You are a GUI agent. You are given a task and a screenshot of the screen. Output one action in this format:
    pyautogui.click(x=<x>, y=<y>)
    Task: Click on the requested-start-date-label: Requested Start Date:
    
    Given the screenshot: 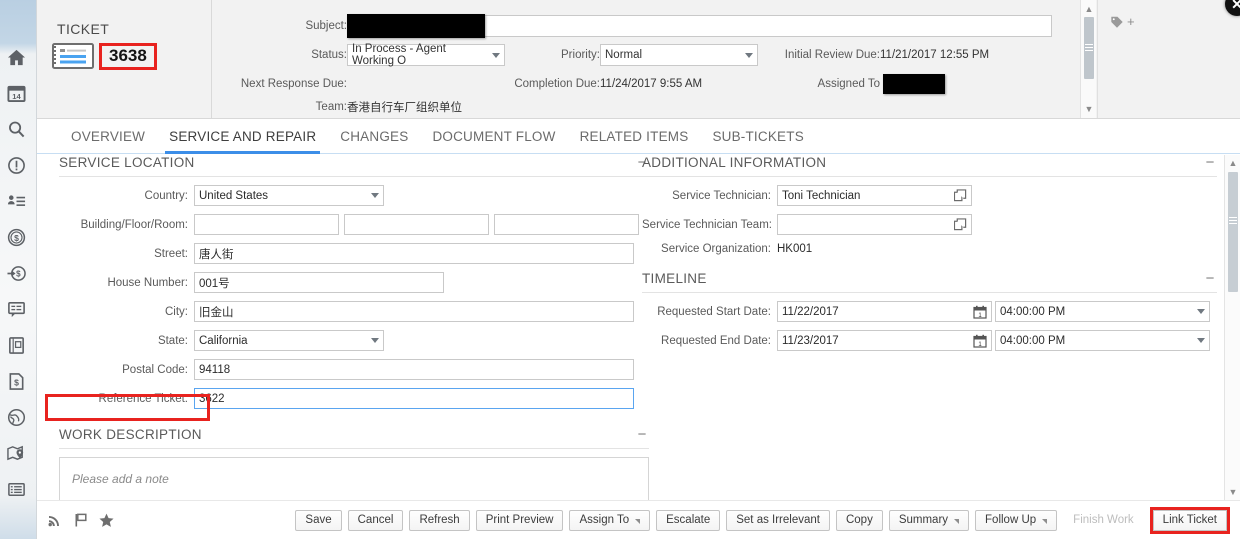 What is the action you would take?
    pyautogui.click(x=714, y=311)
    